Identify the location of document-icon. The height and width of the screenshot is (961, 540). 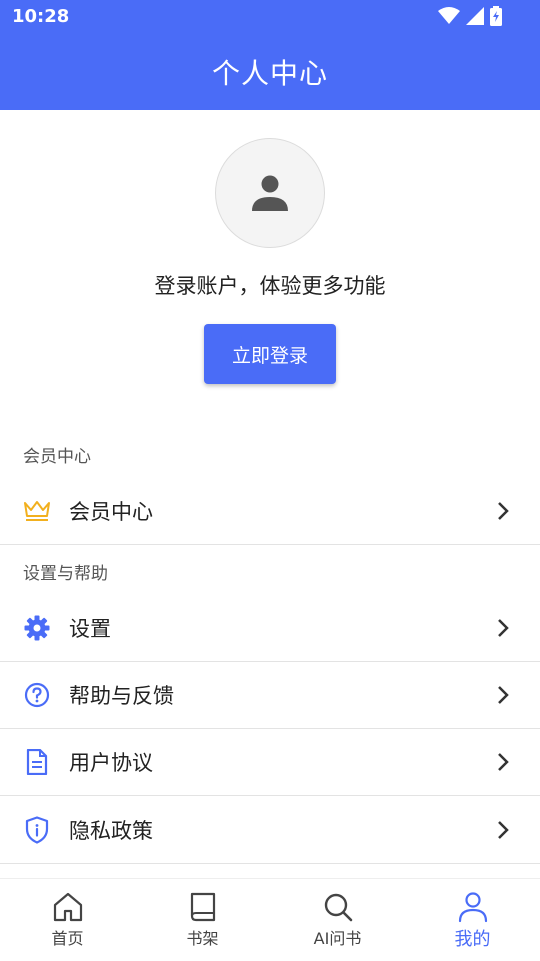
(37, 762).